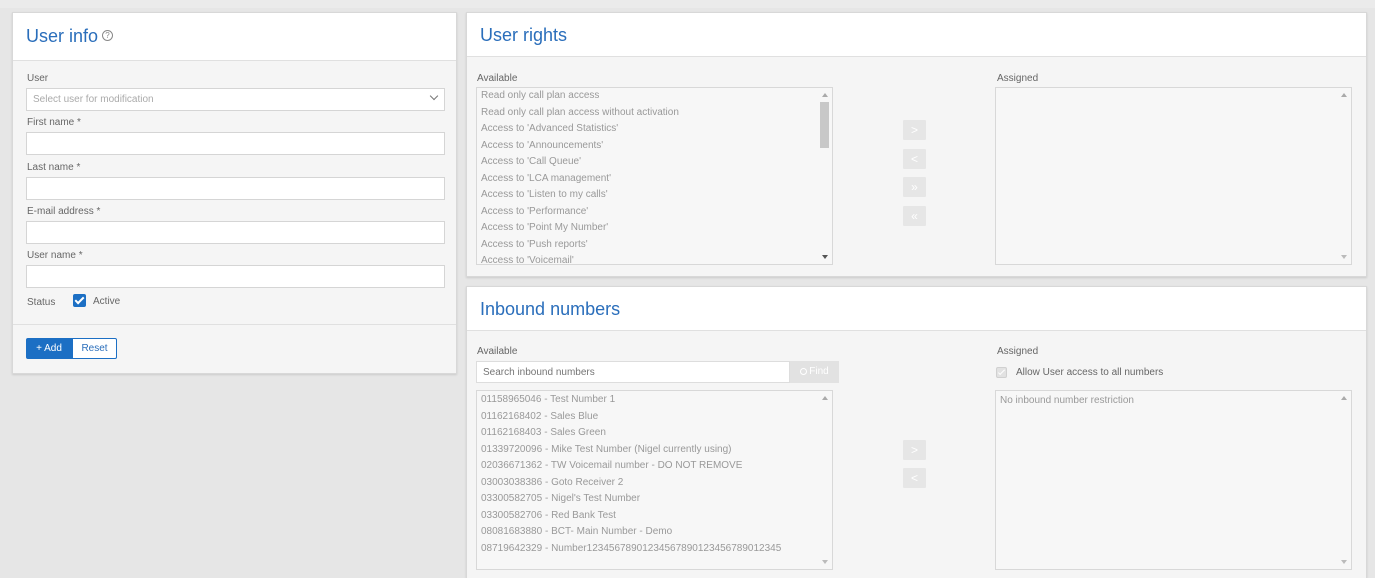  Describe the element at coordinates (235, 276) in the screenshot. I see `username-field` at that location.